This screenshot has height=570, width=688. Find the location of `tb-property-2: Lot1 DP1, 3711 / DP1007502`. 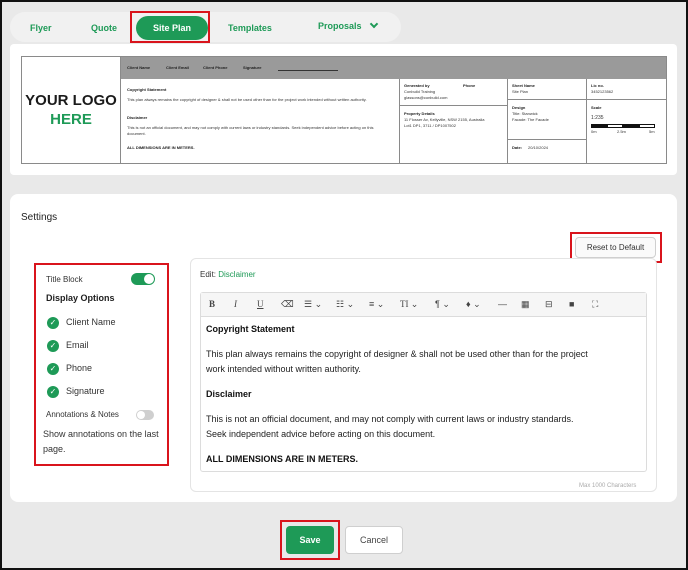

tb-property-2: Lot1 DP1, 3711 / DP1007502 is located at coordinates (430, 125).